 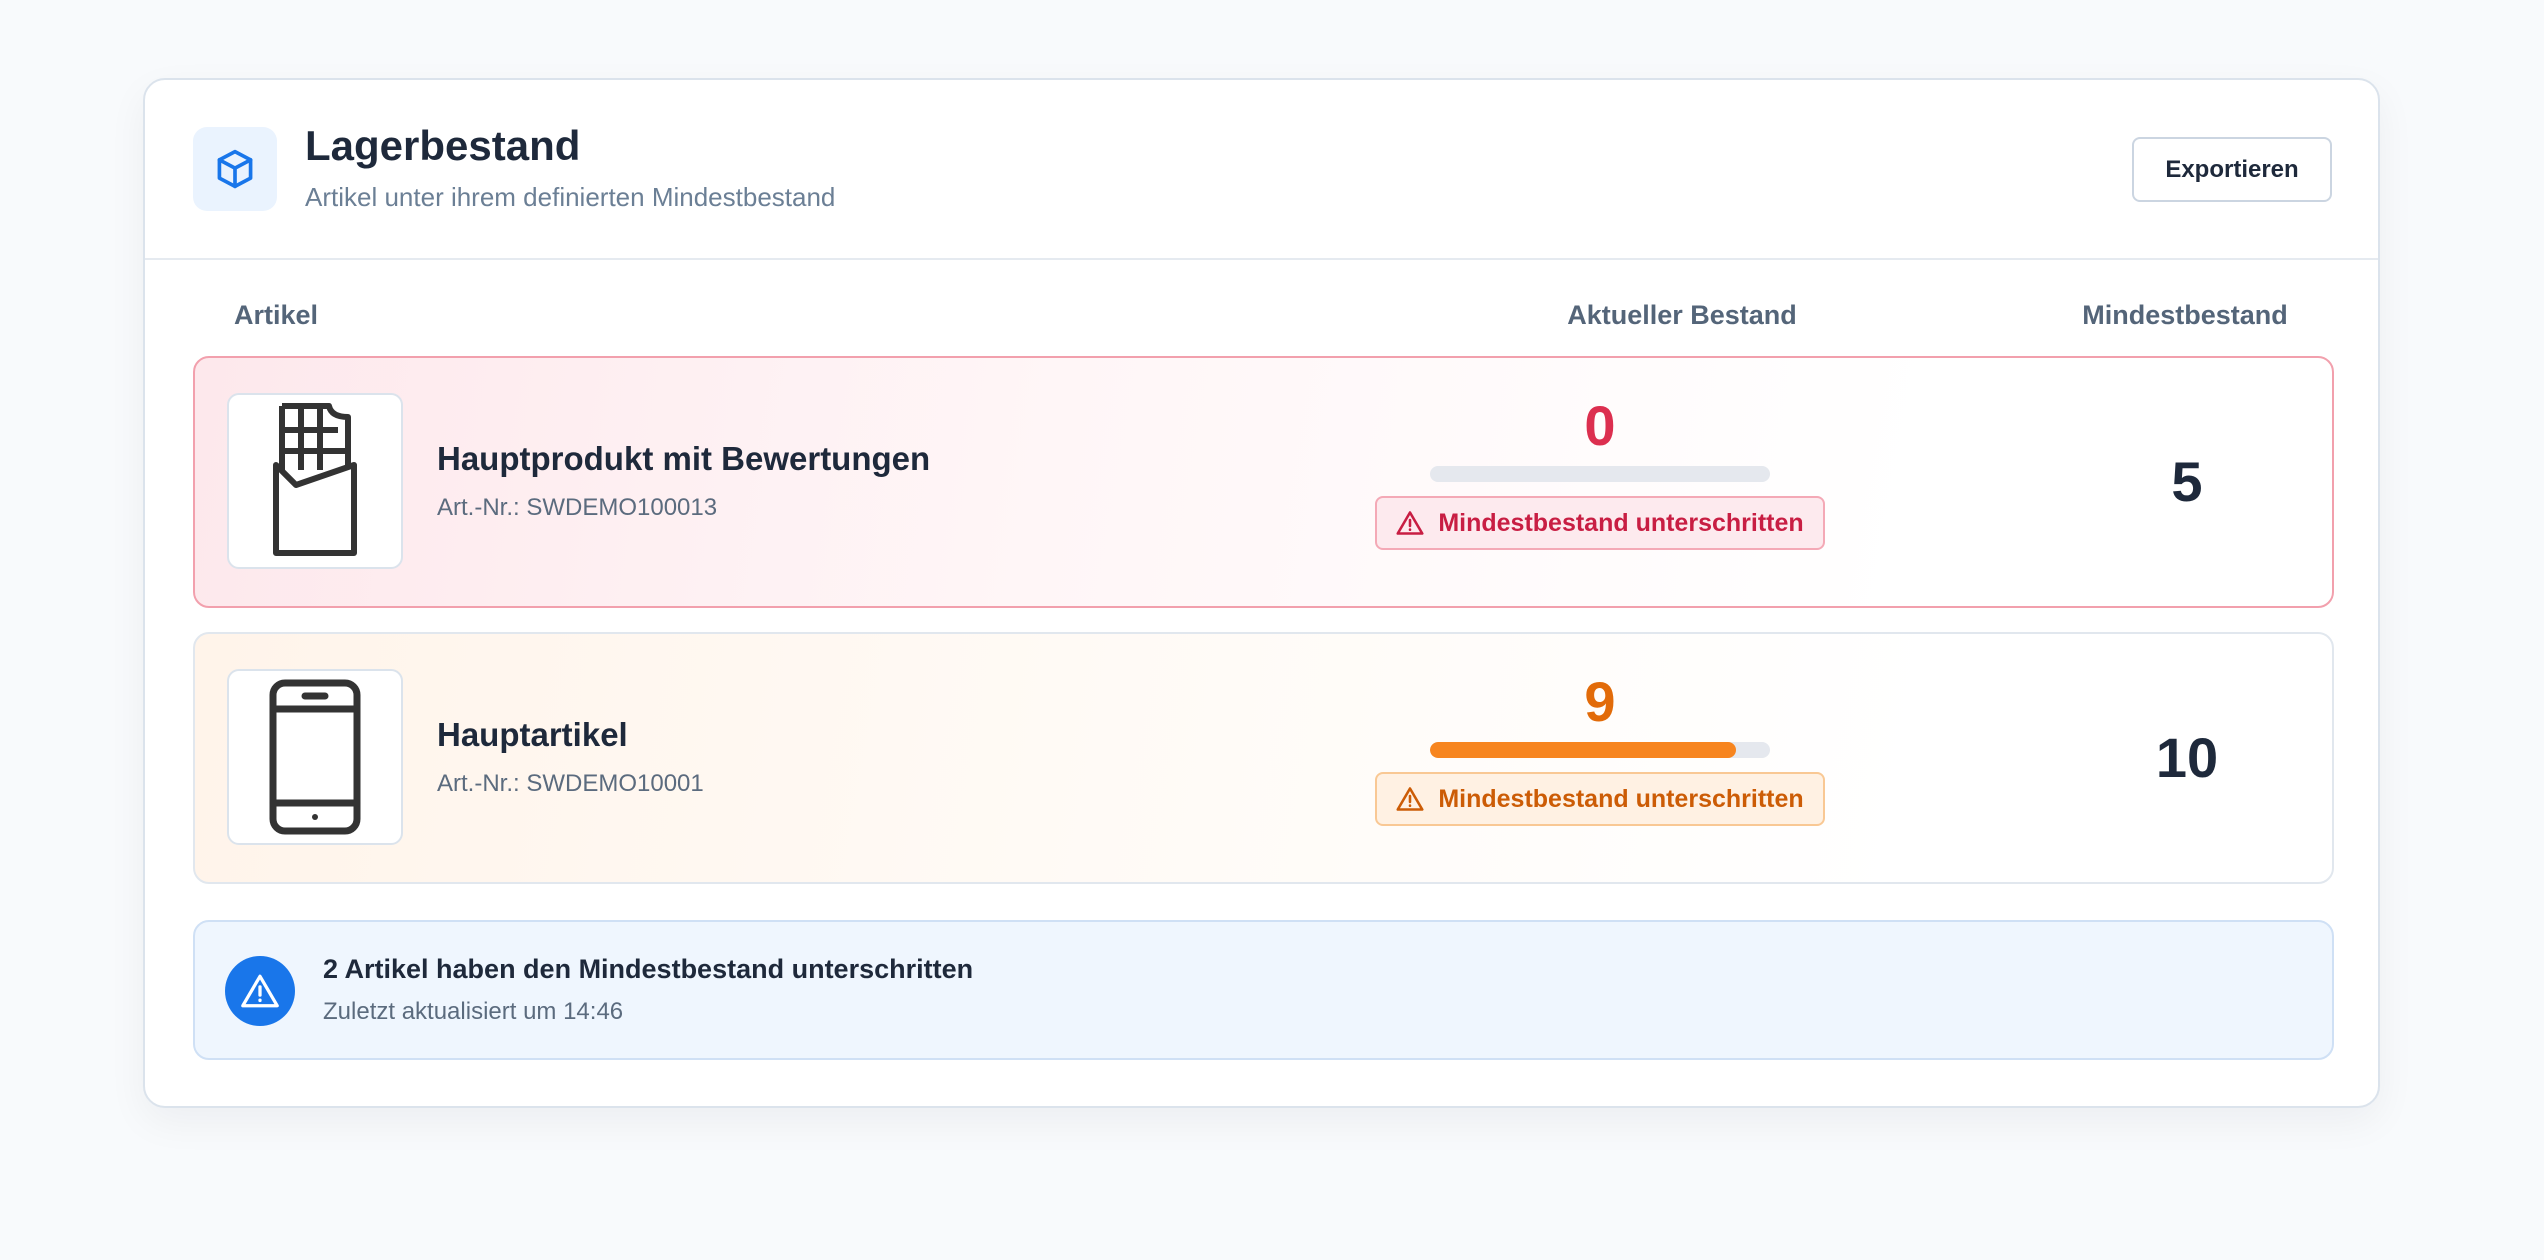 What do you see at coordinates (235, 169) in the screenshot?
I see `package-cube-icon` at bounding box center [235, 169].